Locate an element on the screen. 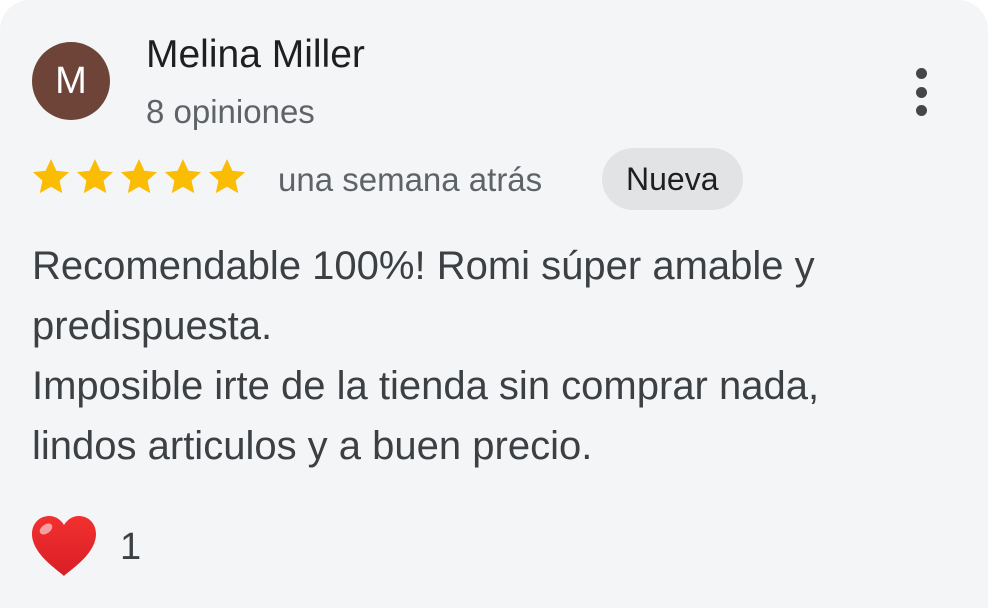 Image resolution: width=1004 pixels, height=608 pixels. heart-icon is located at coordinates (64, 546).